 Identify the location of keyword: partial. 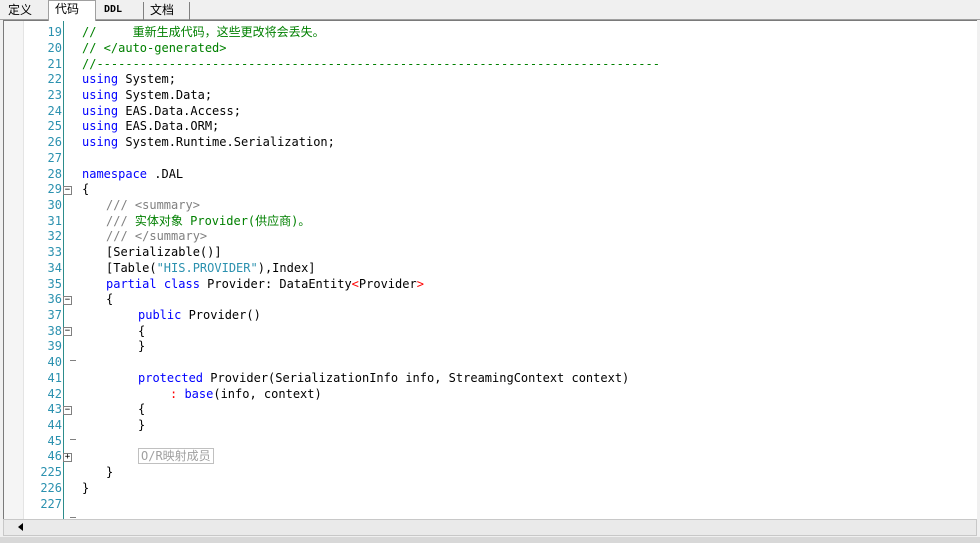
(131, 284).